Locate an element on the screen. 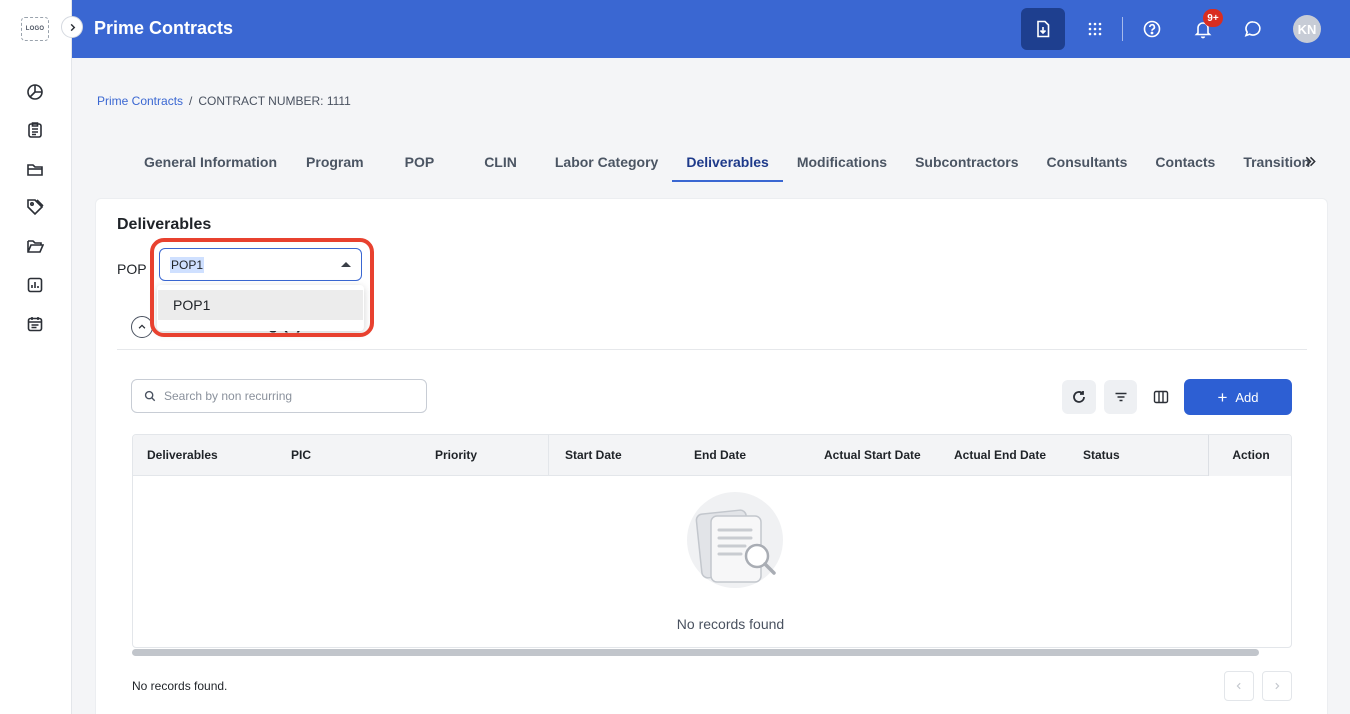 This screenshot has height=714, width=1350. card-title: Deliverables is located at coordinates (164, 224).